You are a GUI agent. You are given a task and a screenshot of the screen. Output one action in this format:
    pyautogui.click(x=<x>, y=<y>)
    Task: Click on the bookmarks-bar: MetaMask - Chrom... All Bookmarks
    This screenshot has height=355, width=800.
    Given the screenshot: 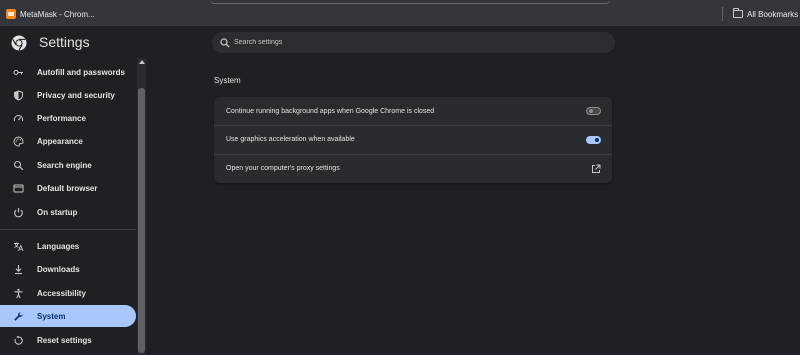 What is the action you would take?
    pyautogui.click(x=400, y=13)
    